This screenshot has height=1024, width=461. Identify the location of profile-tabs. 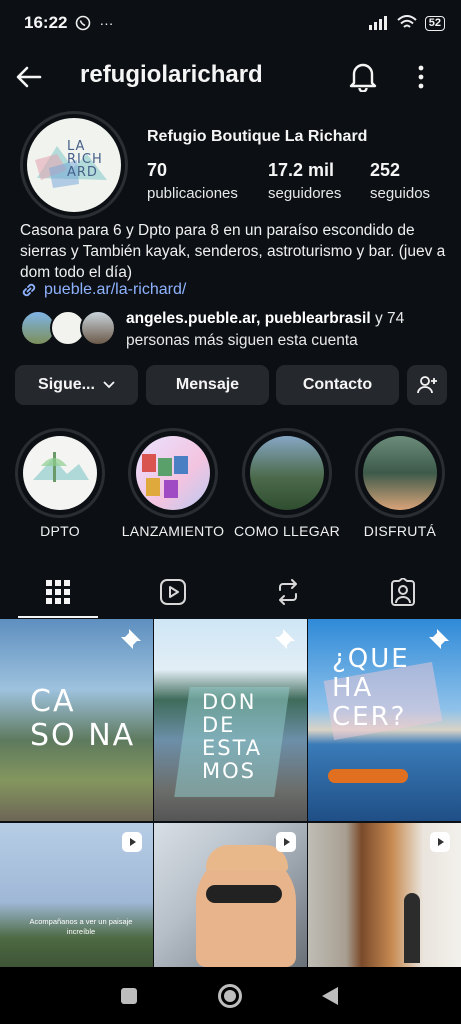
(230, 592).